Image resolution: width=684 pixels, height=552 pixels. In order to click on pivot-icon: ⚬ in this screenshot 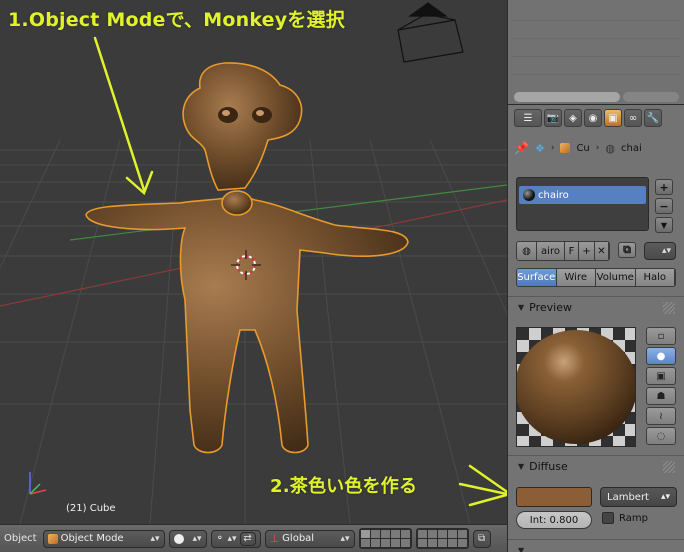, I will do `click(219, 538)`.